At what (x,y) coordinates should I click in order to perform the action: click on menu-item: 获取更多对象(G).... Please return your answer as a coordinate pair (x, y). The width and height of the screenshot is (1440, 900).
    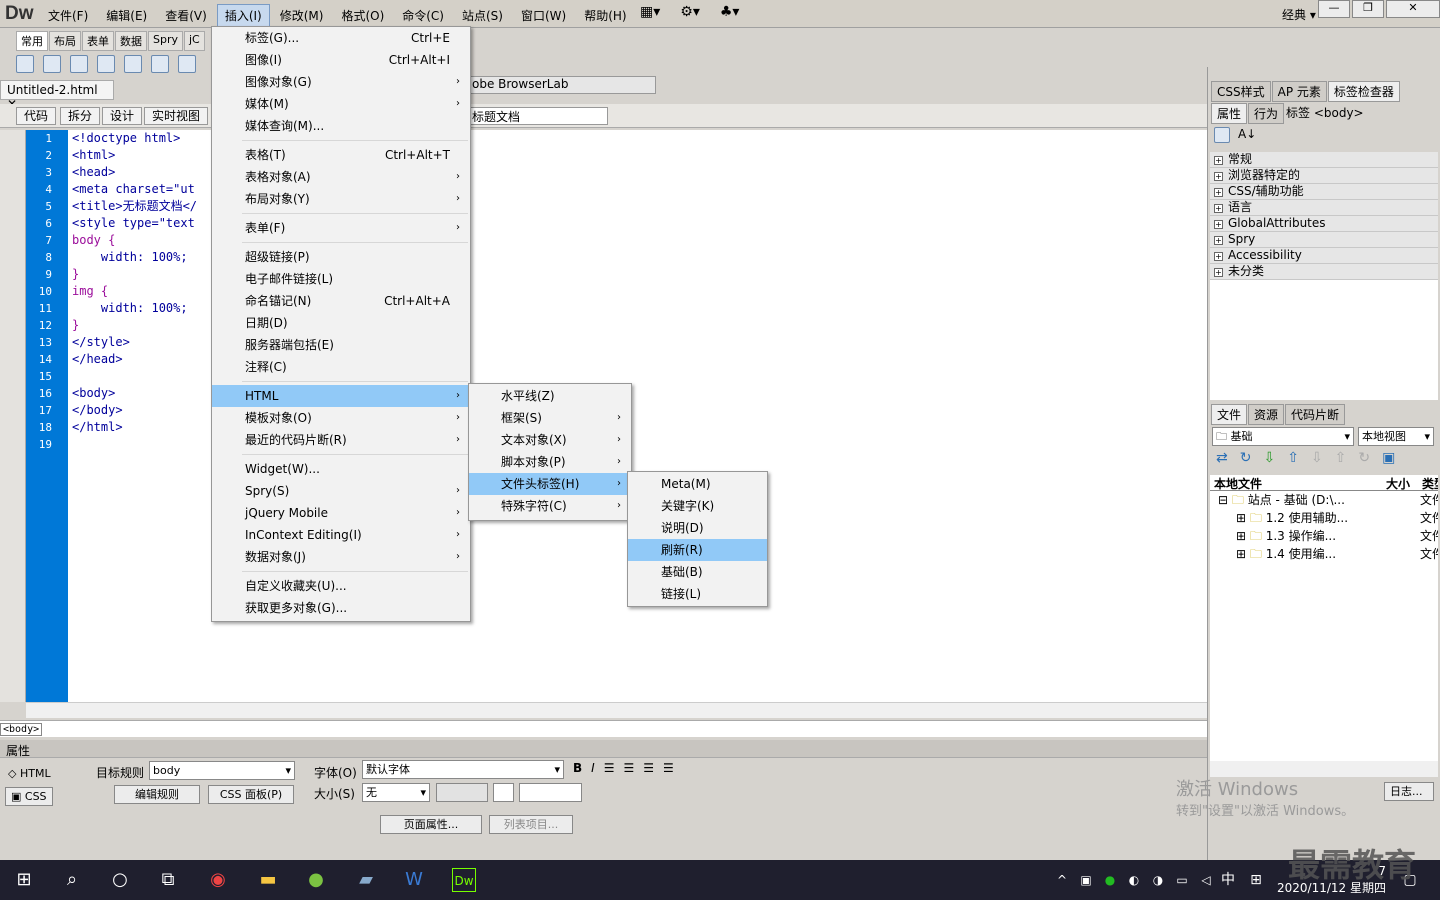
    Looking at the image, I should click on (341, 608).